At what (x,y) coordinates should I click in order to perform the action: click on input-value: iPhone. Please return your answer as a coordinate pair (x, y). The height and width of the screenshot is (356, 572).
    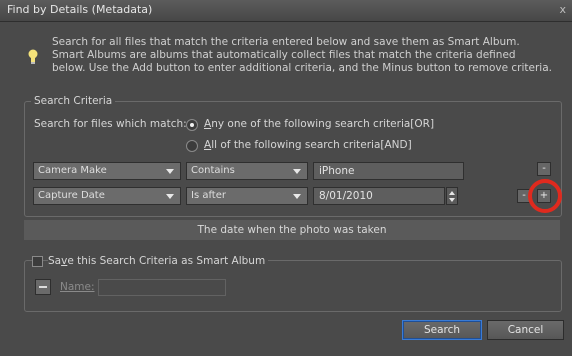
    Looking at the image, I should click on (337, 171).